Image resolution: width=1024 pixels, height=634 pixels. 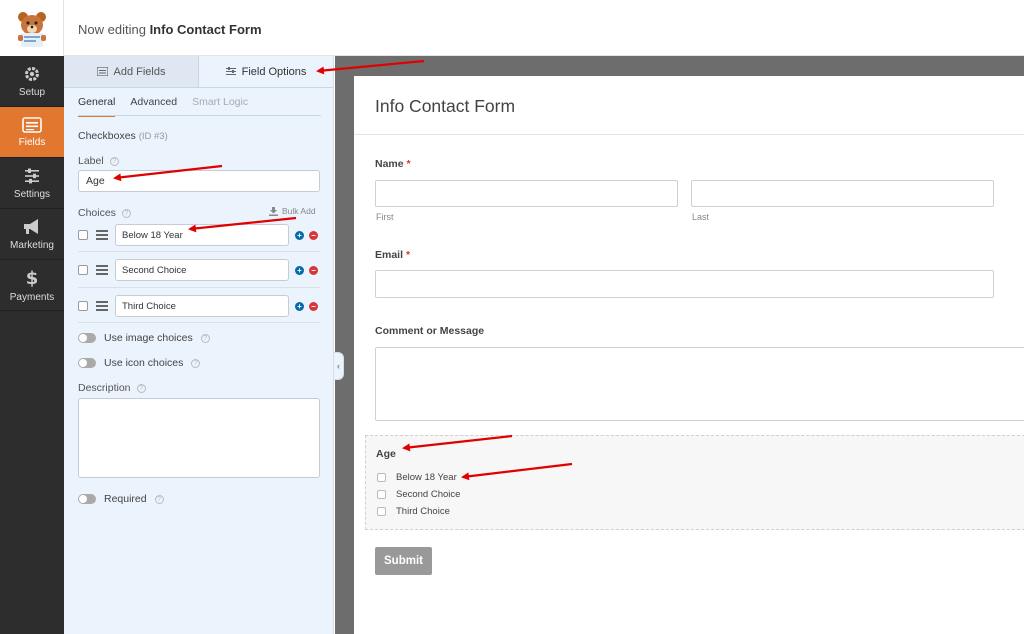 I want to click on choice-row: Below 18 Year + −, so click(x=200, y=235).